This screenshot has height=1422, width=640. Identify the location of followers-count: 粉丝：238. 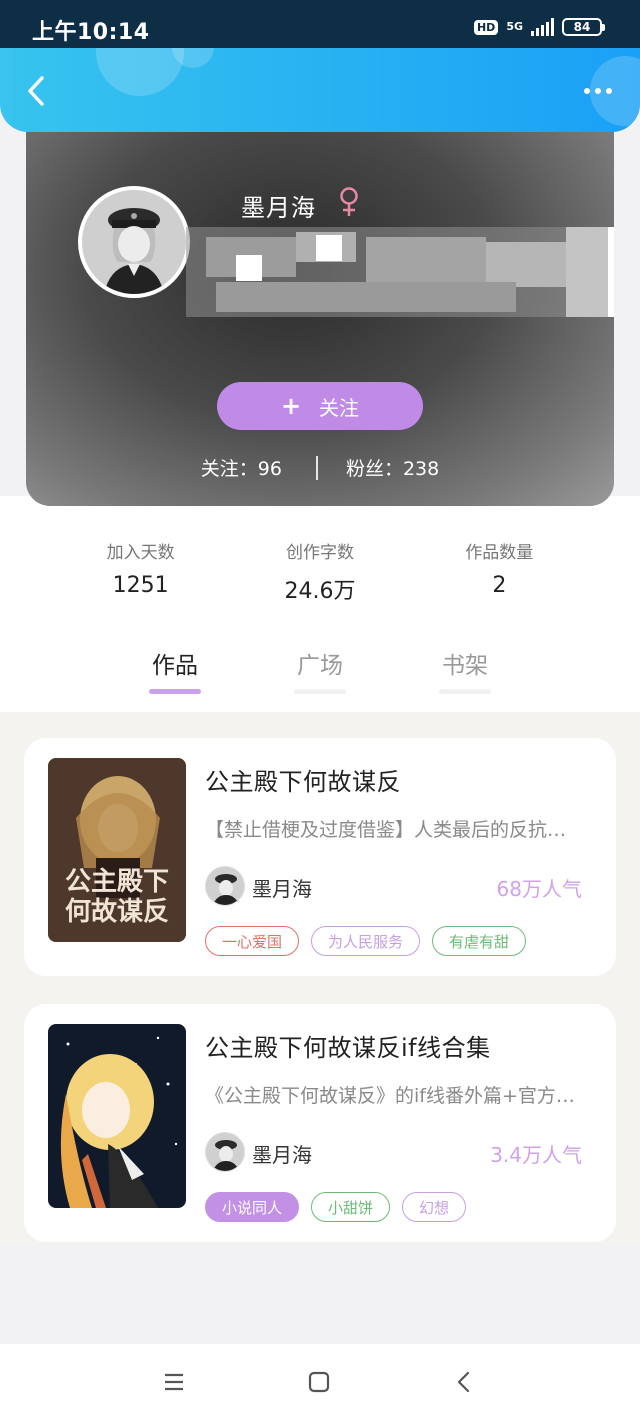
(392, 467).